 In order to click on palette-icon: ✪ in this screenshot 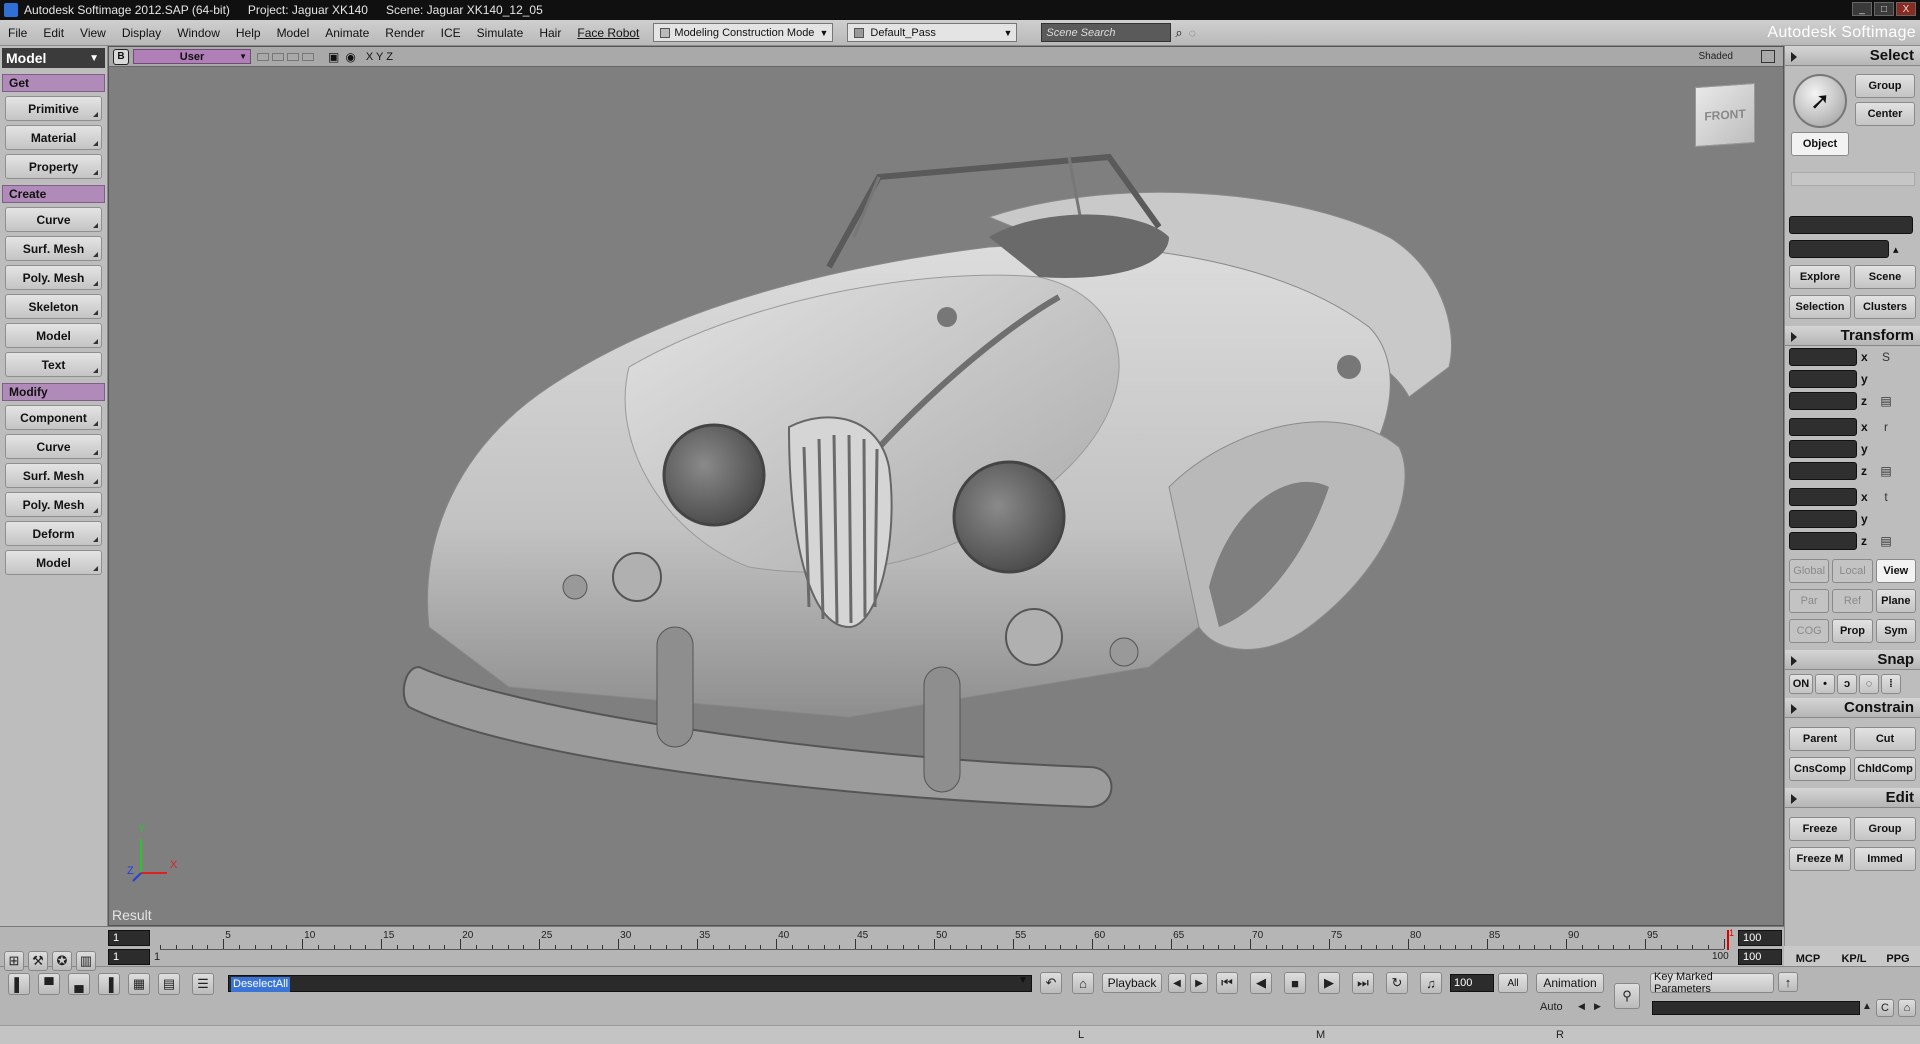, I will do `click(62, 961)`.